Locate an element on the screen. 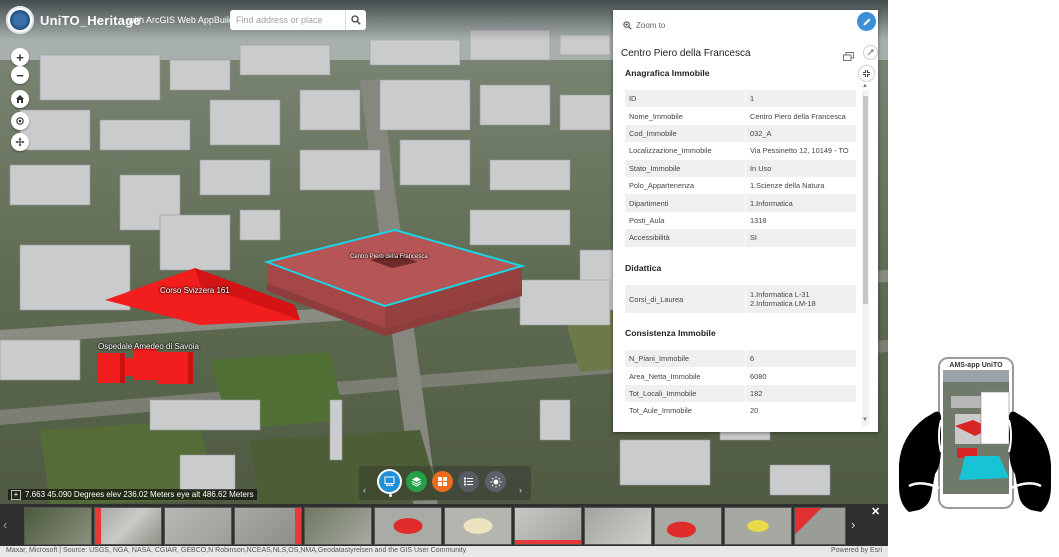  locate-icon is located at coordinates (20, 121).